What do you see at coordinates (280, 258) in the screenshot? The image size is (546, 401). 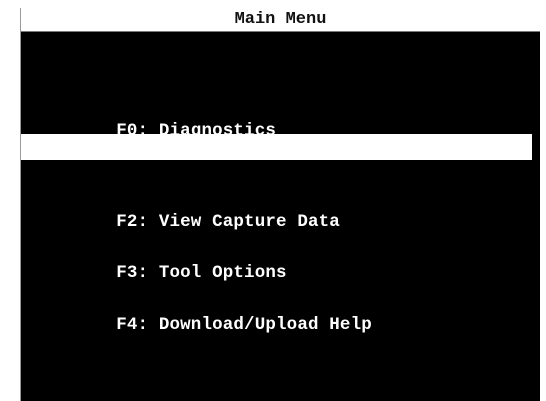 I see `menu-item-tool-options: F3: Tool Options` at bounding box center [280, 258].